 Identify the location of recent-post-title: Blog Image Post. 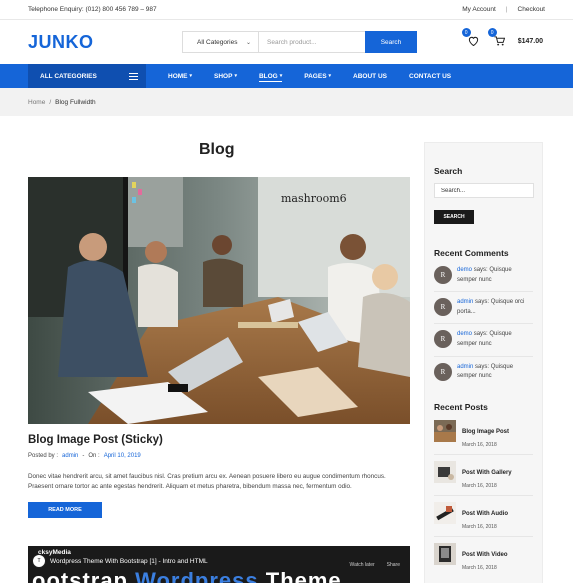
(485, 432).